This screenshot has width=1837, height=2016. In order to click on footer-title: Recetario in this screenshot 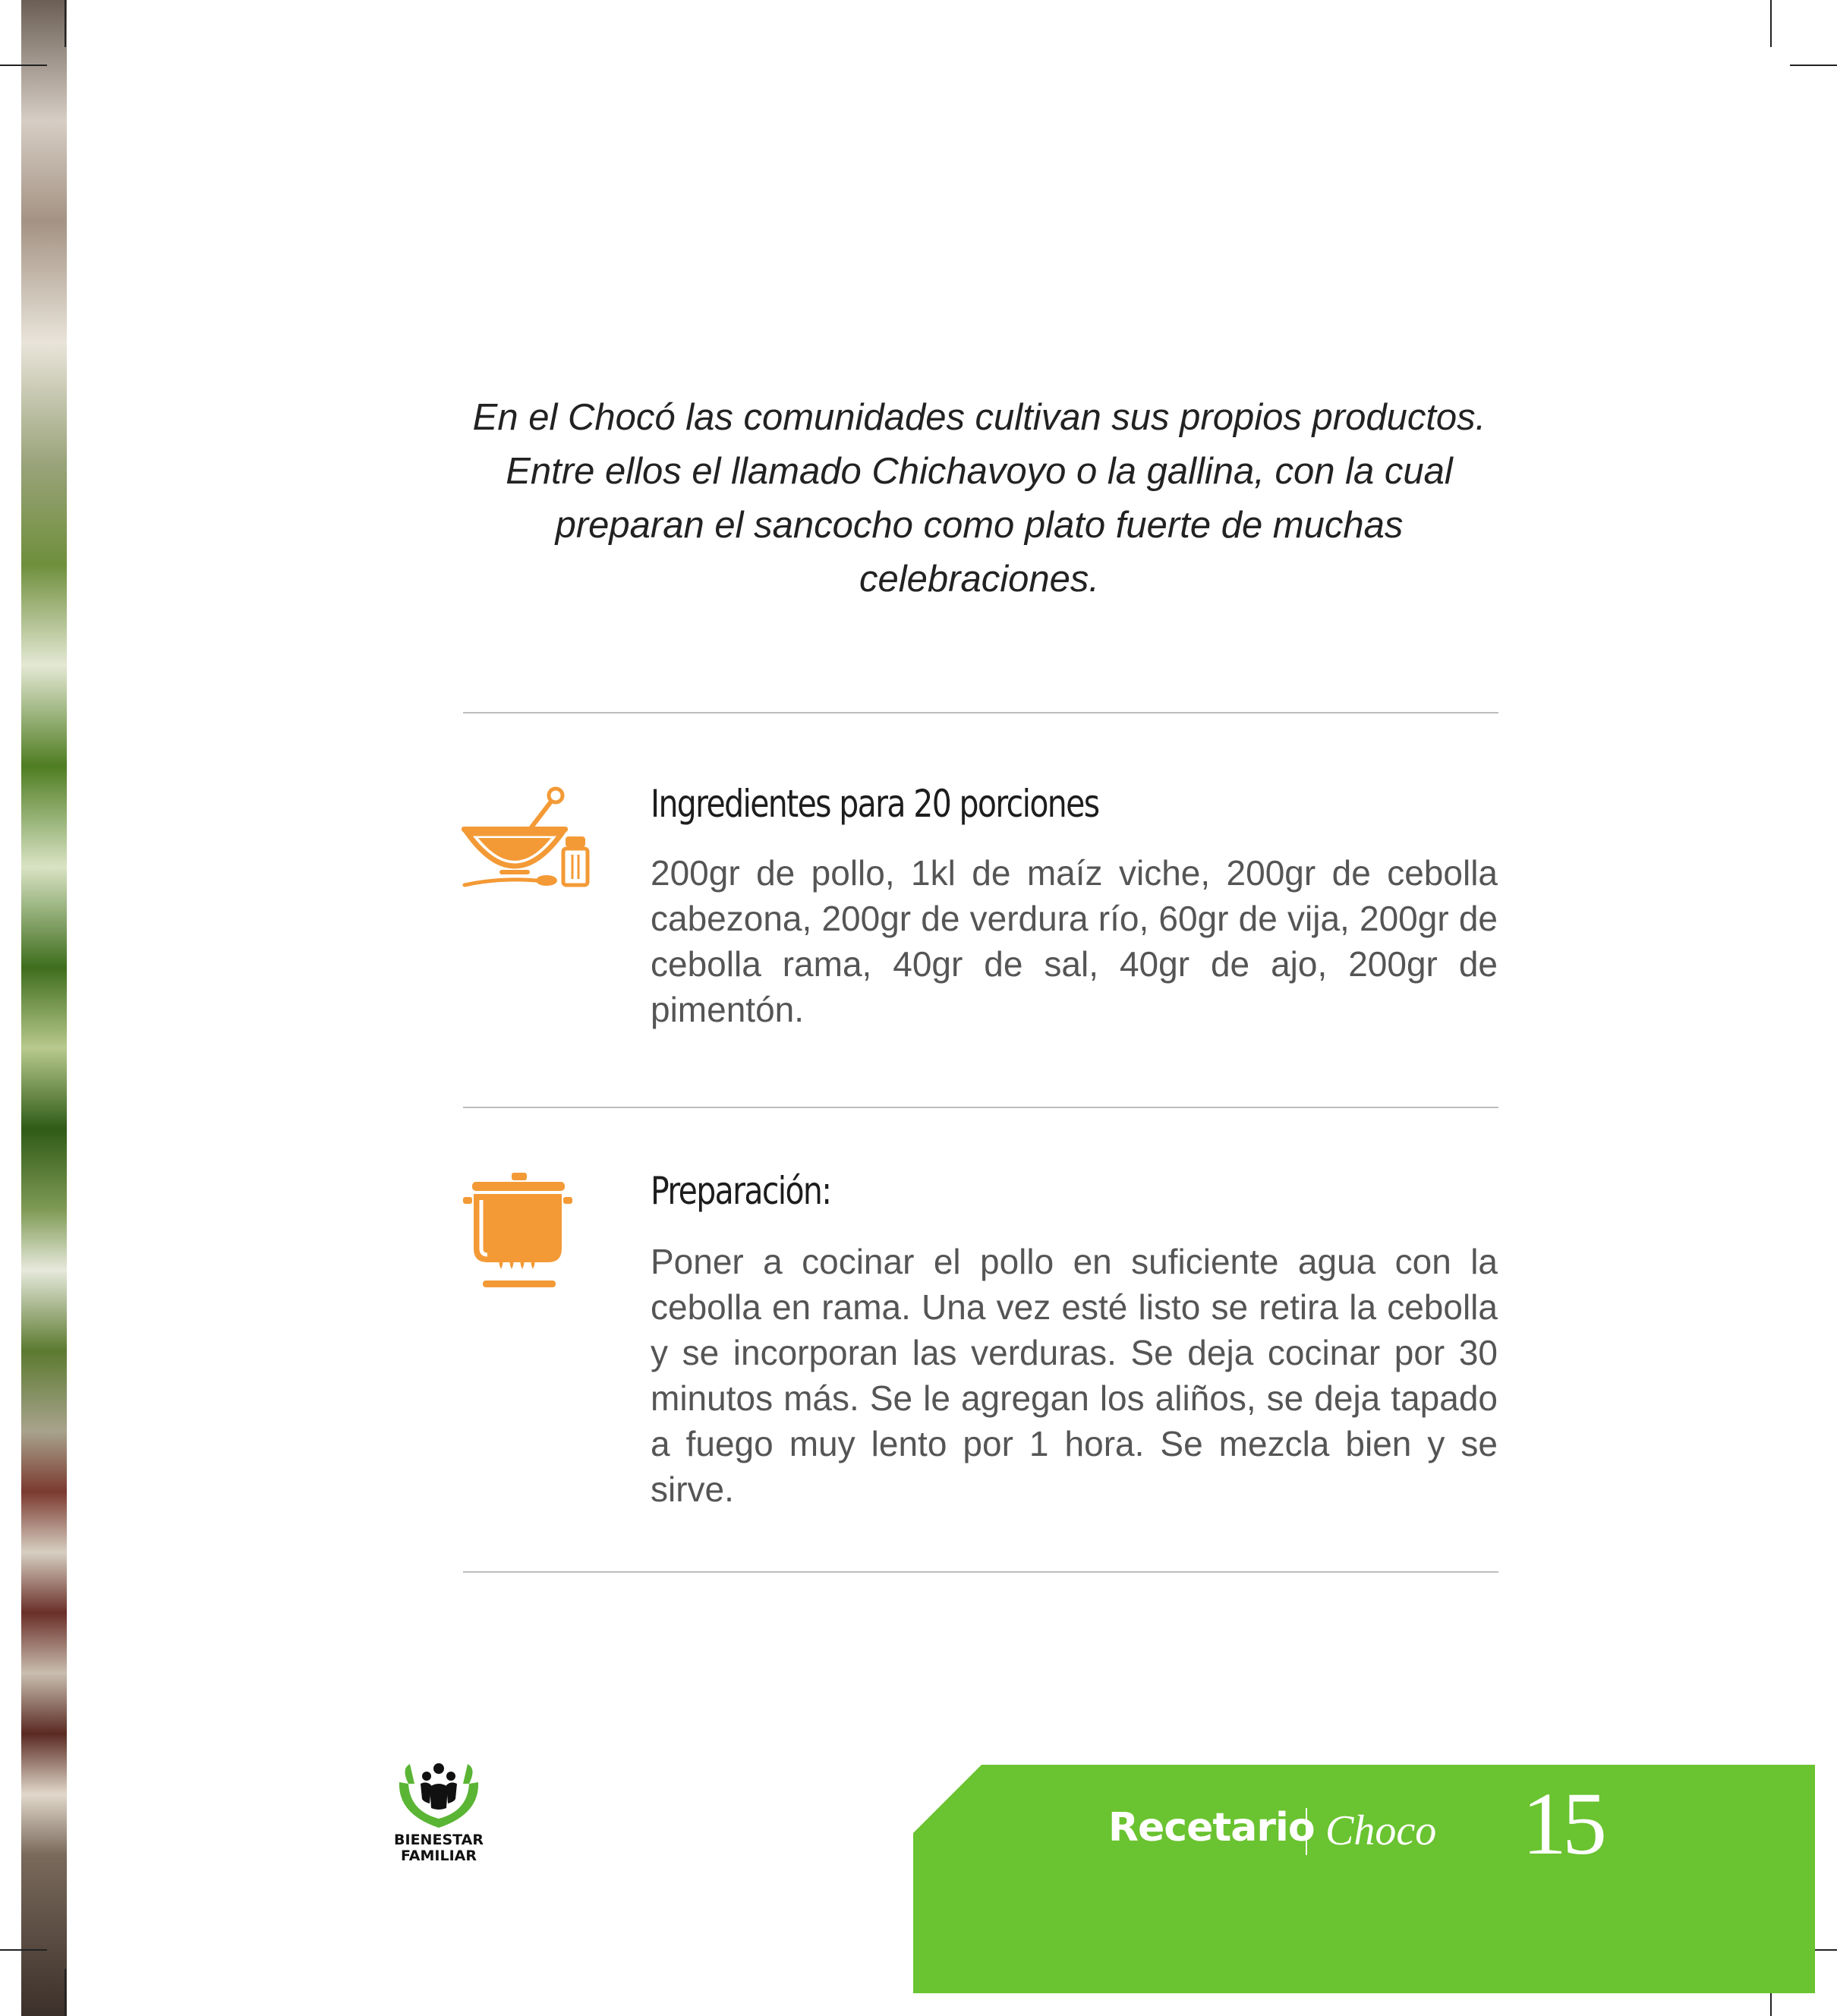, I will do `click(1212, 1828)`.